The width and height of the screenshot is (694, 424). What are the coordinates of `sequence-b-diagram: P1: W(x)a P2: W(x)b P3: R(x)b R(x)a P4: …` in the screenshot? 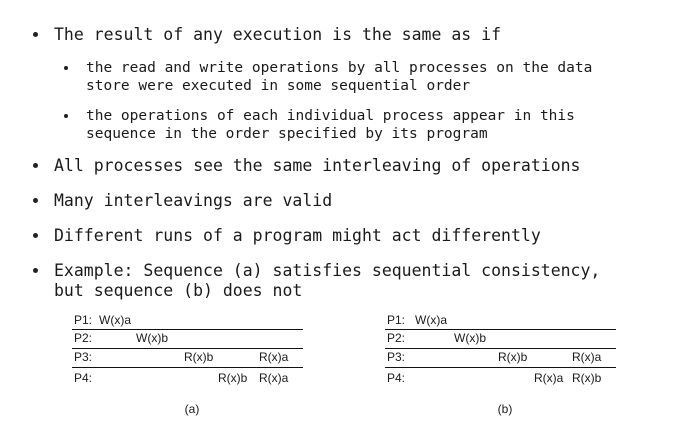 It's located at (505, 364).